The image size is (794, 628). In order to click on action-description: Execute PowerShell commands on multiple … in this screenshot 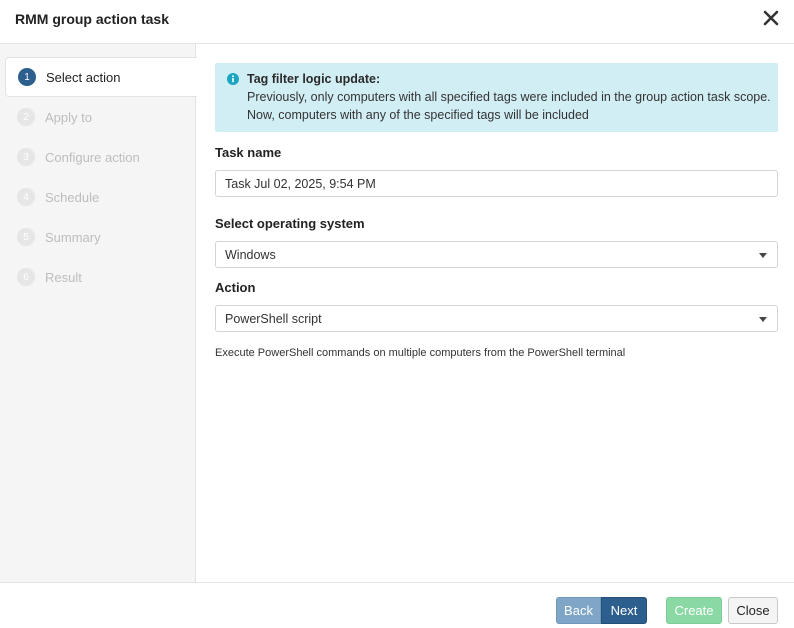, I will do `click(420, 353)`.